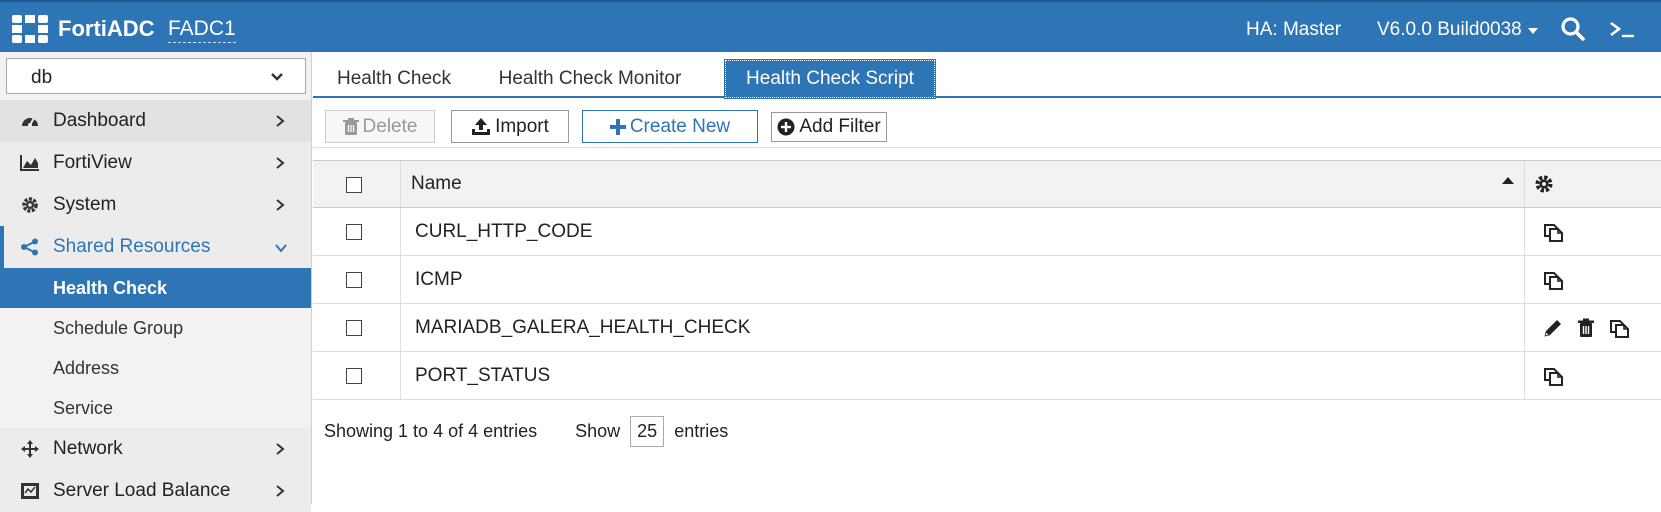 This screenshot has height=512, width=1661. I want to click on sidebar-item-label: Dashboard, so click(99, 120).